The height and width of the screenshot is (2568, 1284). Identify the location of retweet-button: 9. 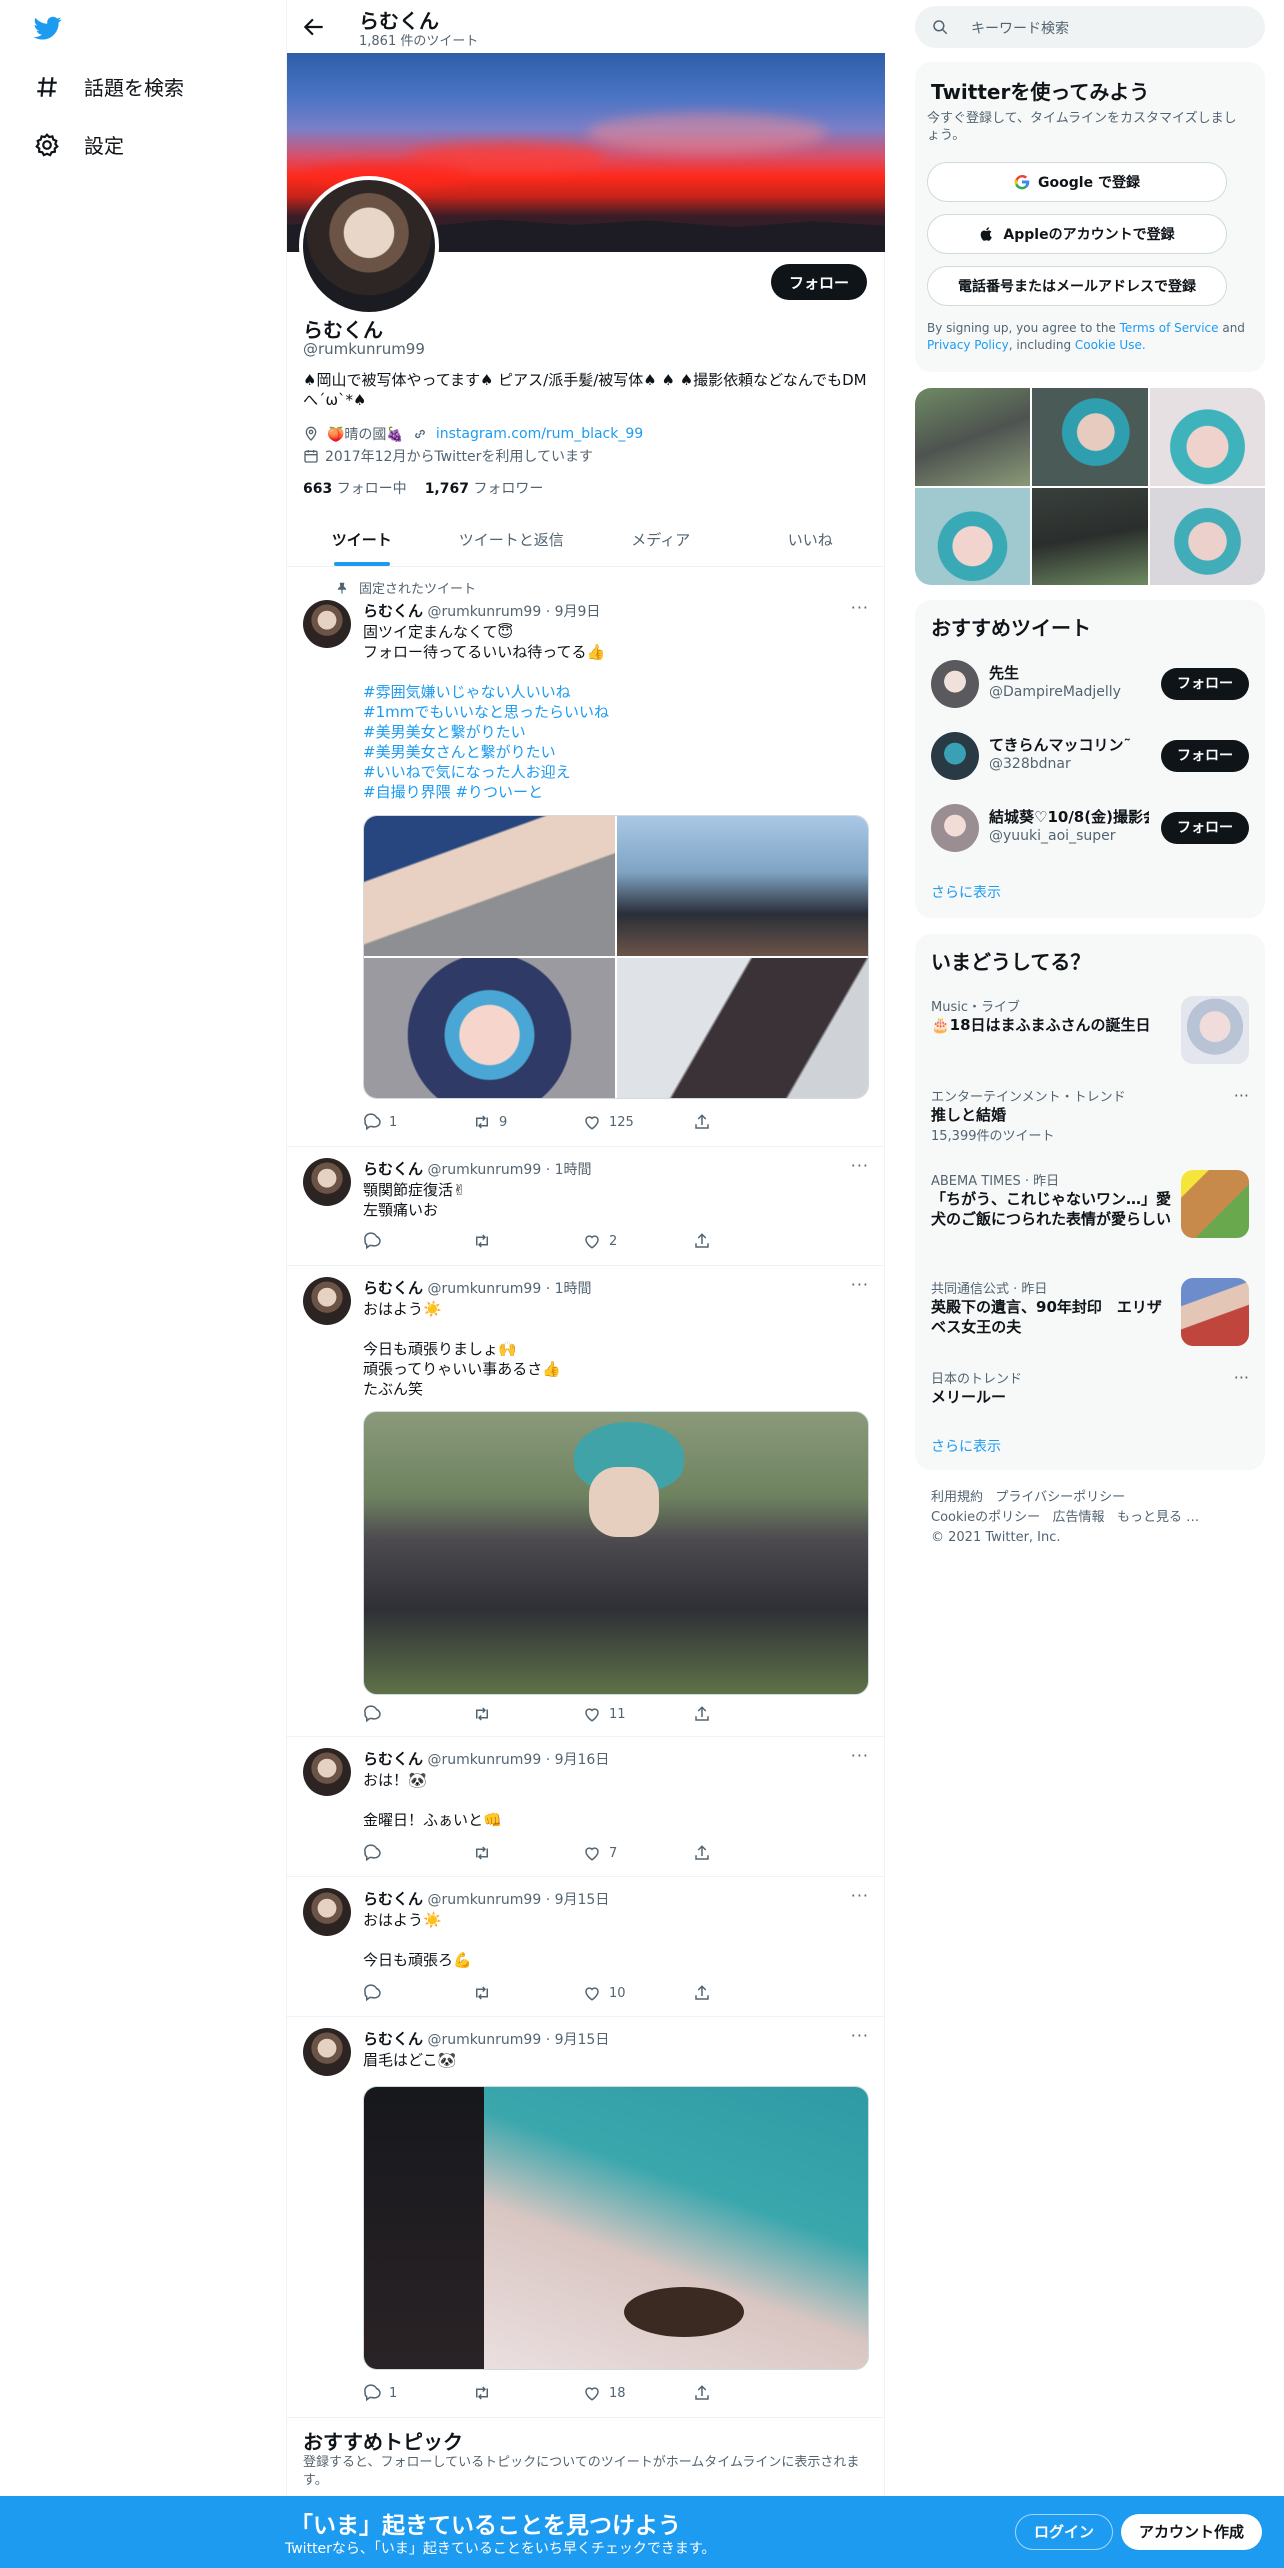
(528, 1122).